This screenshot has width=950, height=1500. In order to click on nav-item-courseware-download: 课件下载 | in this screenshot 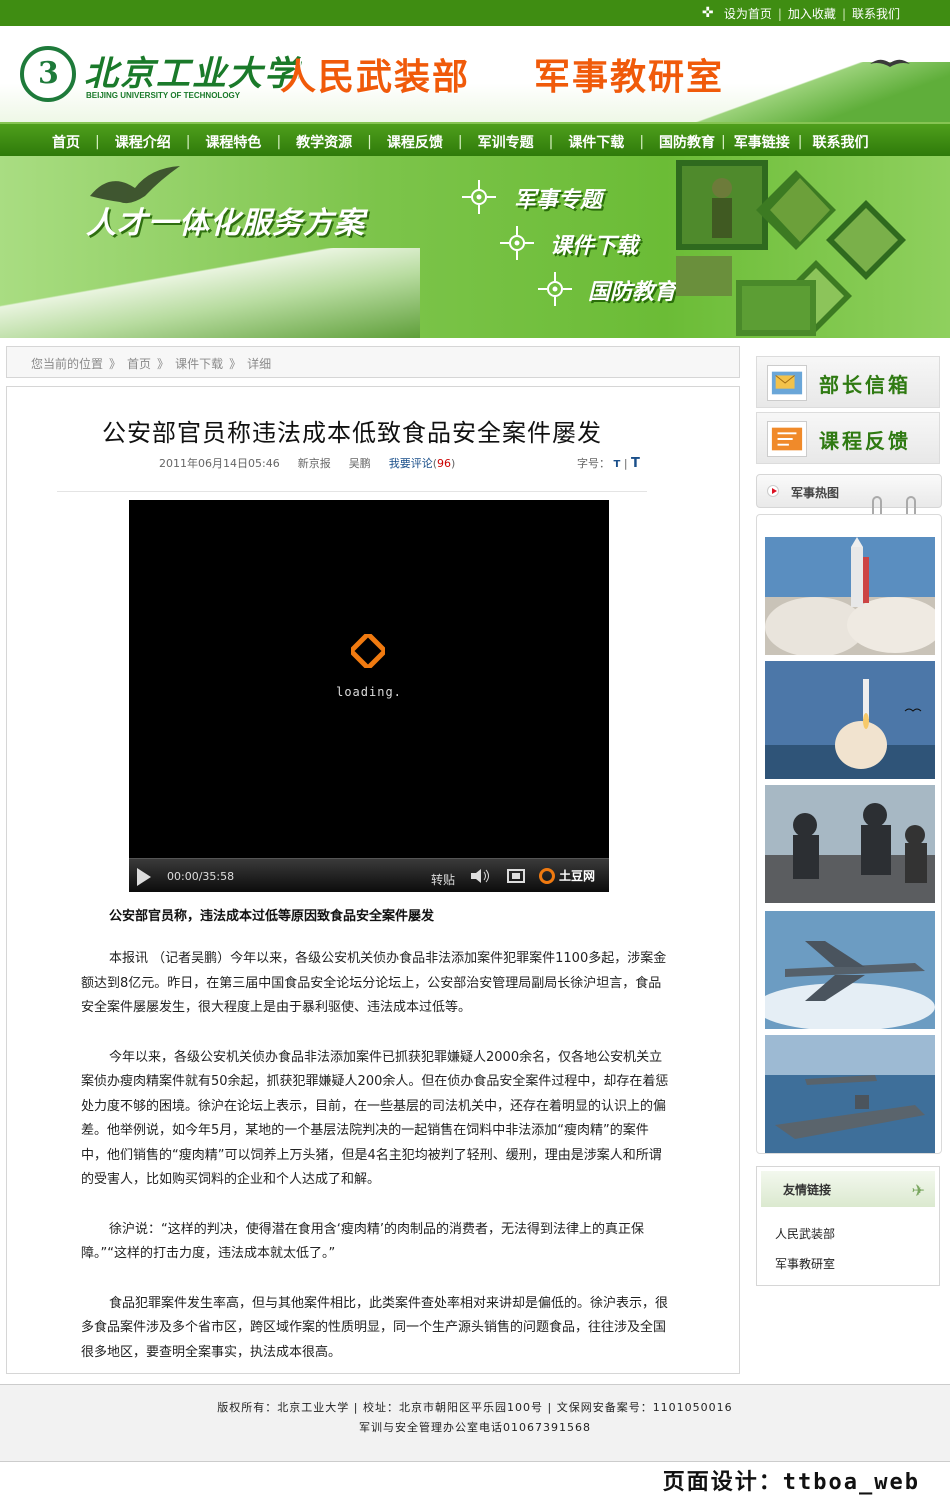, I will do `click(598, 142)`.